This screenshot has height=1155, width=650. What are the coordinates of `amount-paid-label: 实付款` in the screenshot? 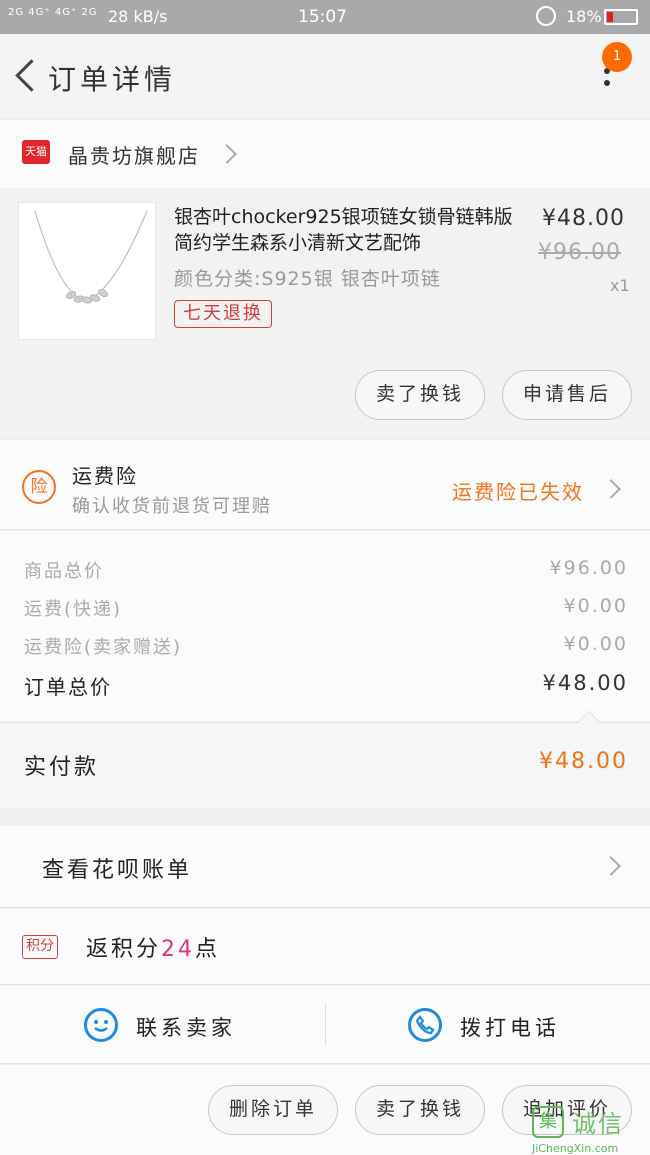 It's located at (62, 767).